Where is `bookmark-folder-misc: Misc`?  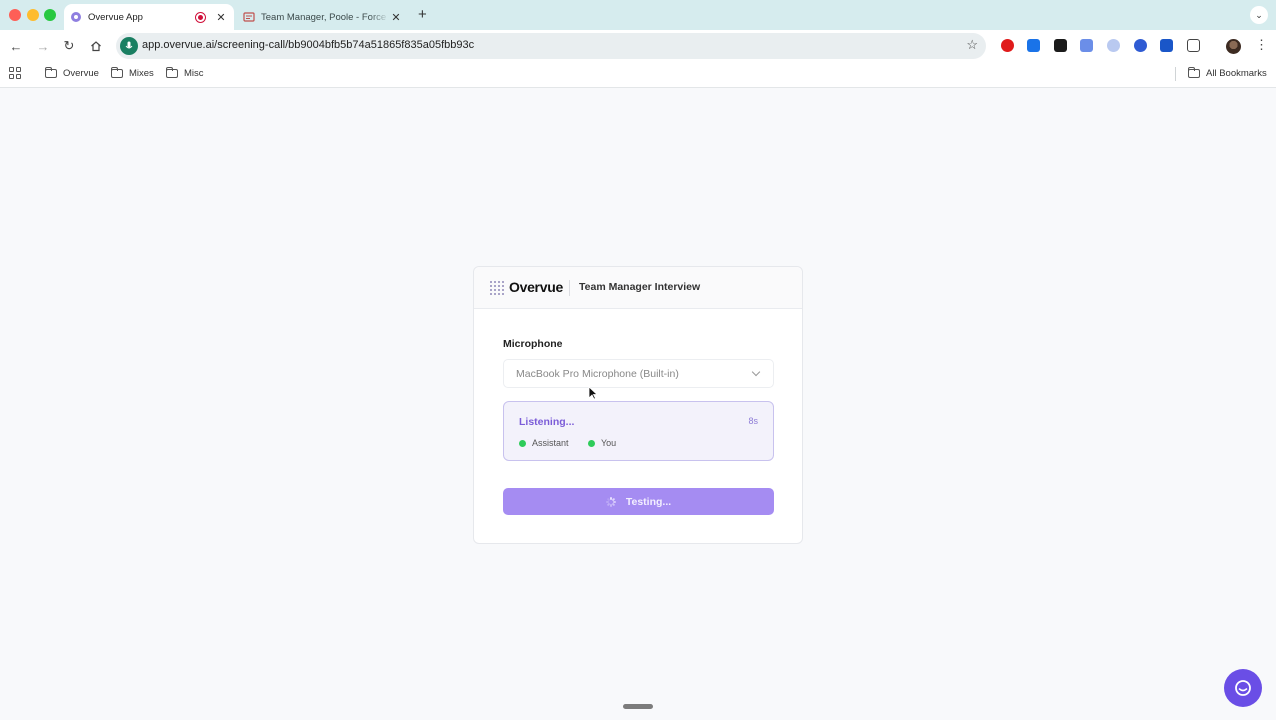 bookmark-folder-misc: Misc is located at coordinates (185, 73).